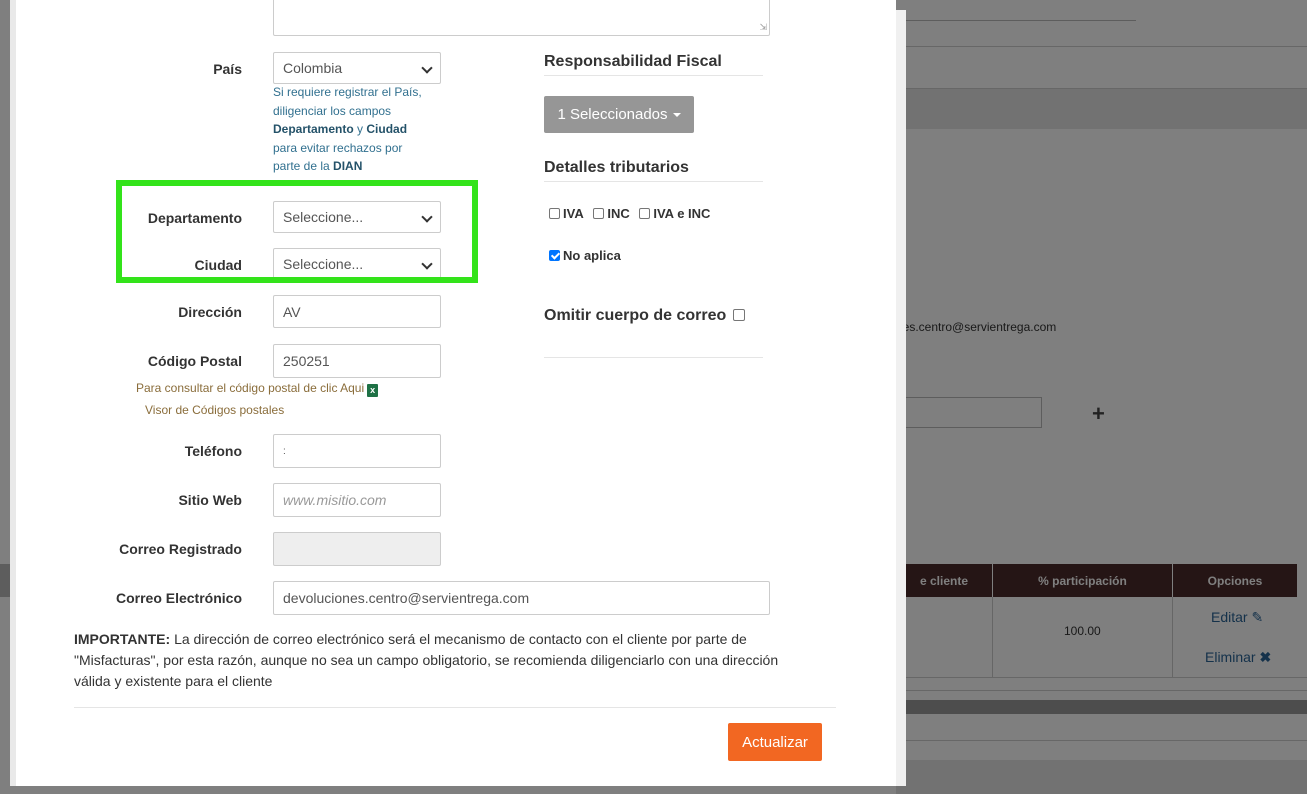 The image size is (1307, 794). I want to click on inc-checkbox: INC, so click(611, 213).